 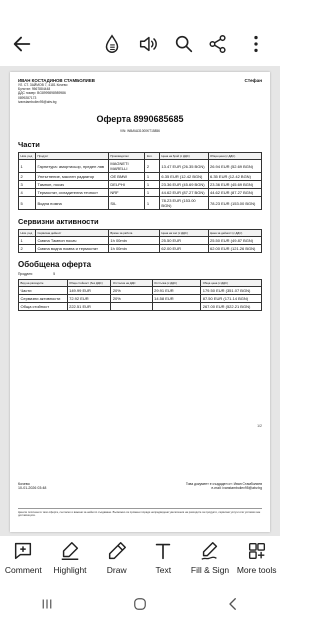 I want to click on highlight-label: Highlight, so click(x=70, y=570).